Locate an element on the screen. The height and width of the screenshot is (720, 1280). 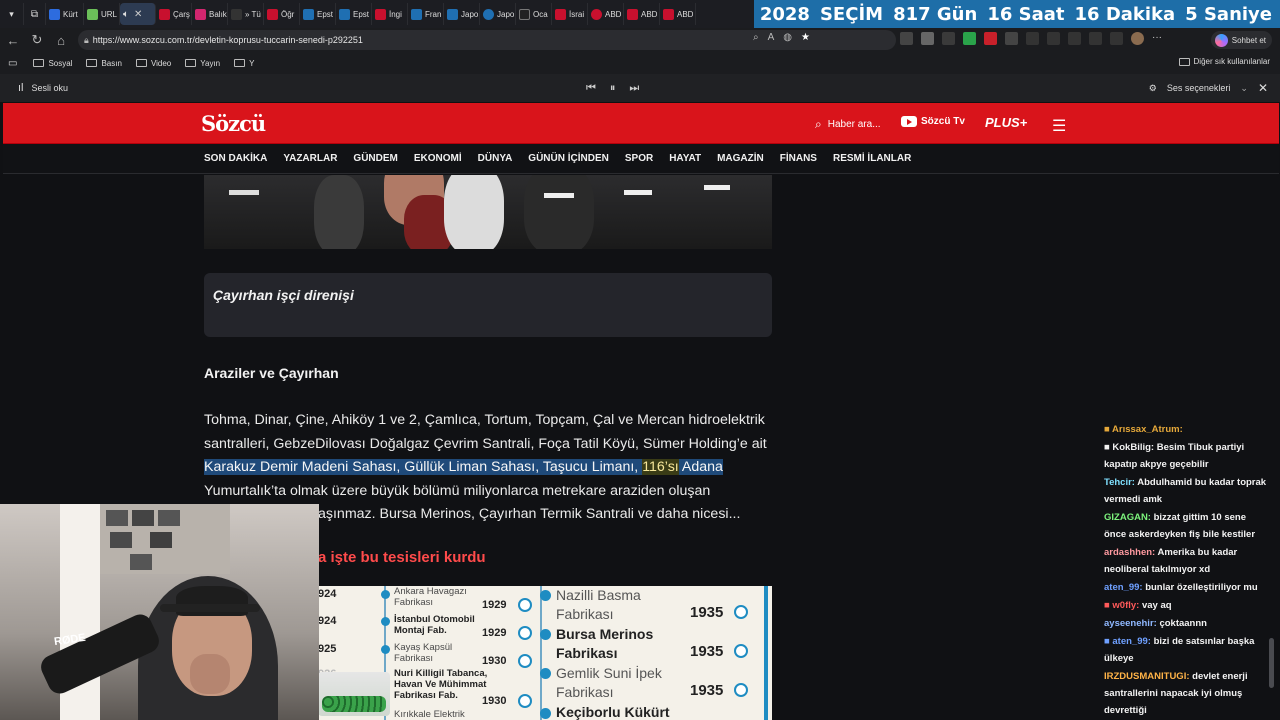
chat-username: ardashhen: is located at coordinates (1129, 552).